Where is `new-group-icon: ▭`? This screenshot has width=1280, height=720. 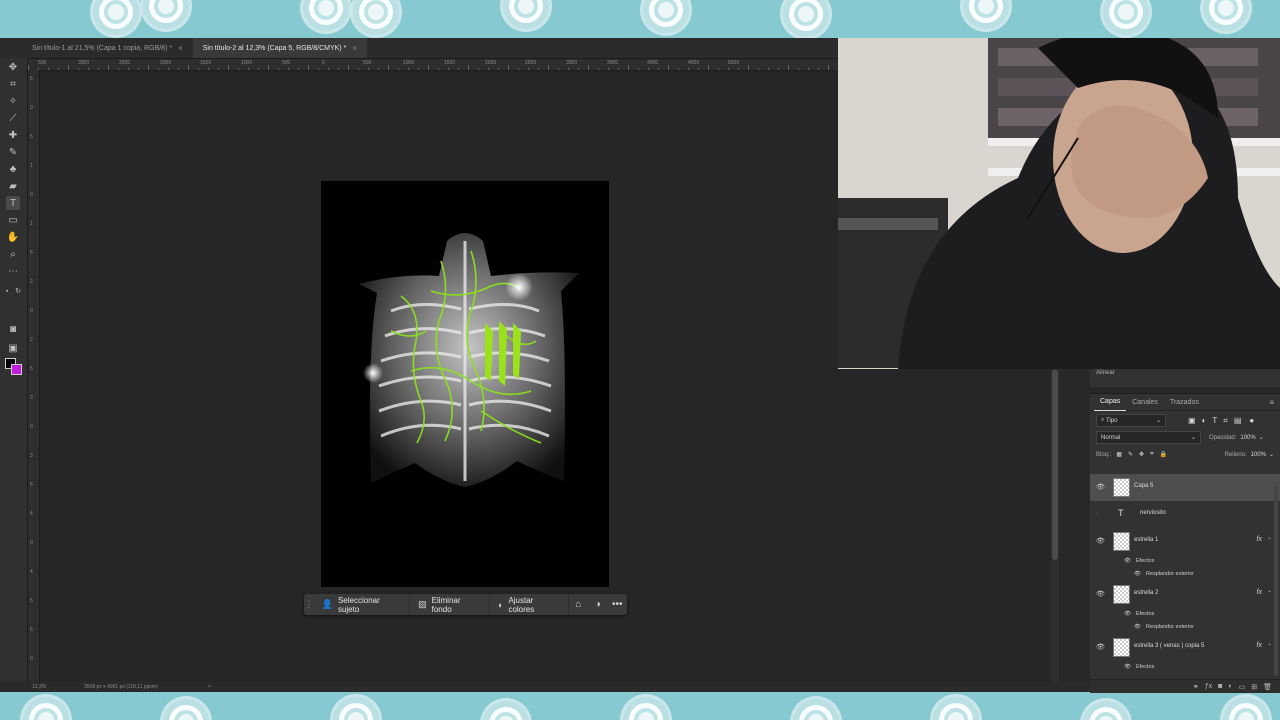
new-group-icon: ▭ is located at coordinates (1242, 687).